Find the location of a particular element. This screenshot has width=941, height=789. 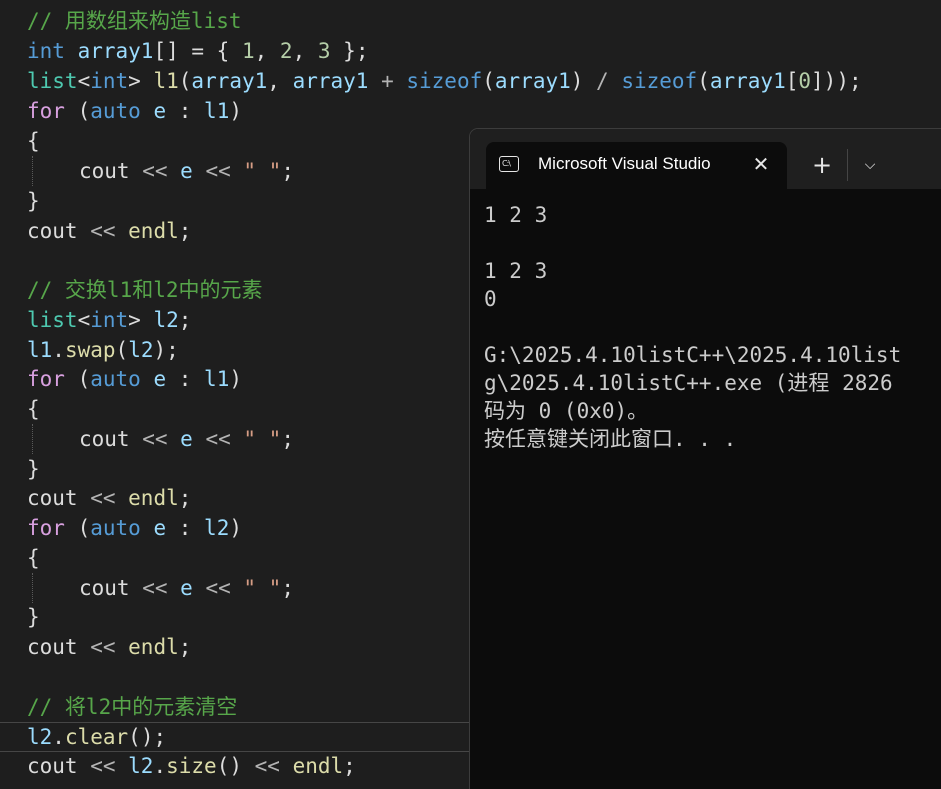

string-literal: " " is located at coordinates (262, 439).